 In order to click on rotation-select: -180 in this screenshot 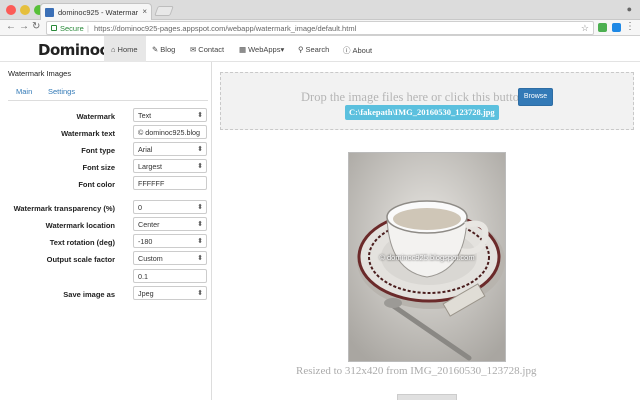, I will do `click(170, 241)`.